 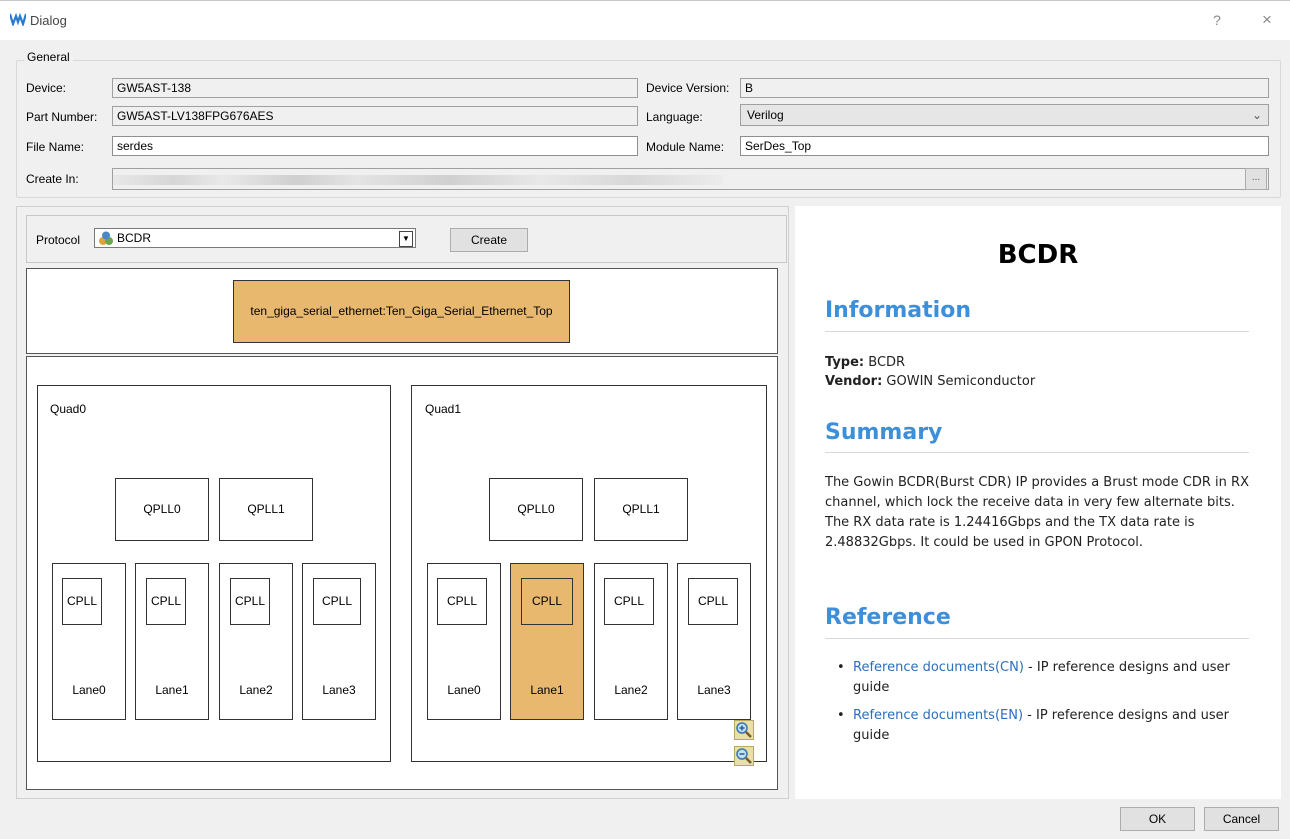 I want to click on quad1-lane1-label: Lane1, so click(x=547, y=690).